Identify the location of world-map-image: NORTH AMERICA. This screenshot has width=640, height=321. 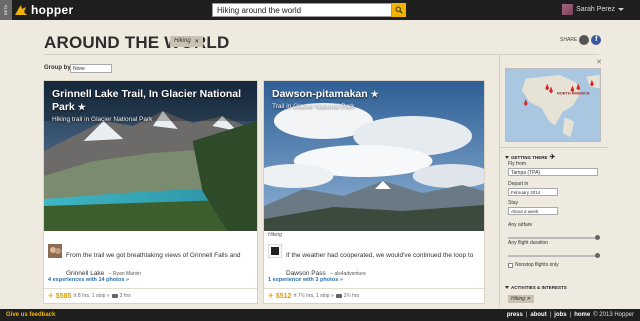
(553, 105).